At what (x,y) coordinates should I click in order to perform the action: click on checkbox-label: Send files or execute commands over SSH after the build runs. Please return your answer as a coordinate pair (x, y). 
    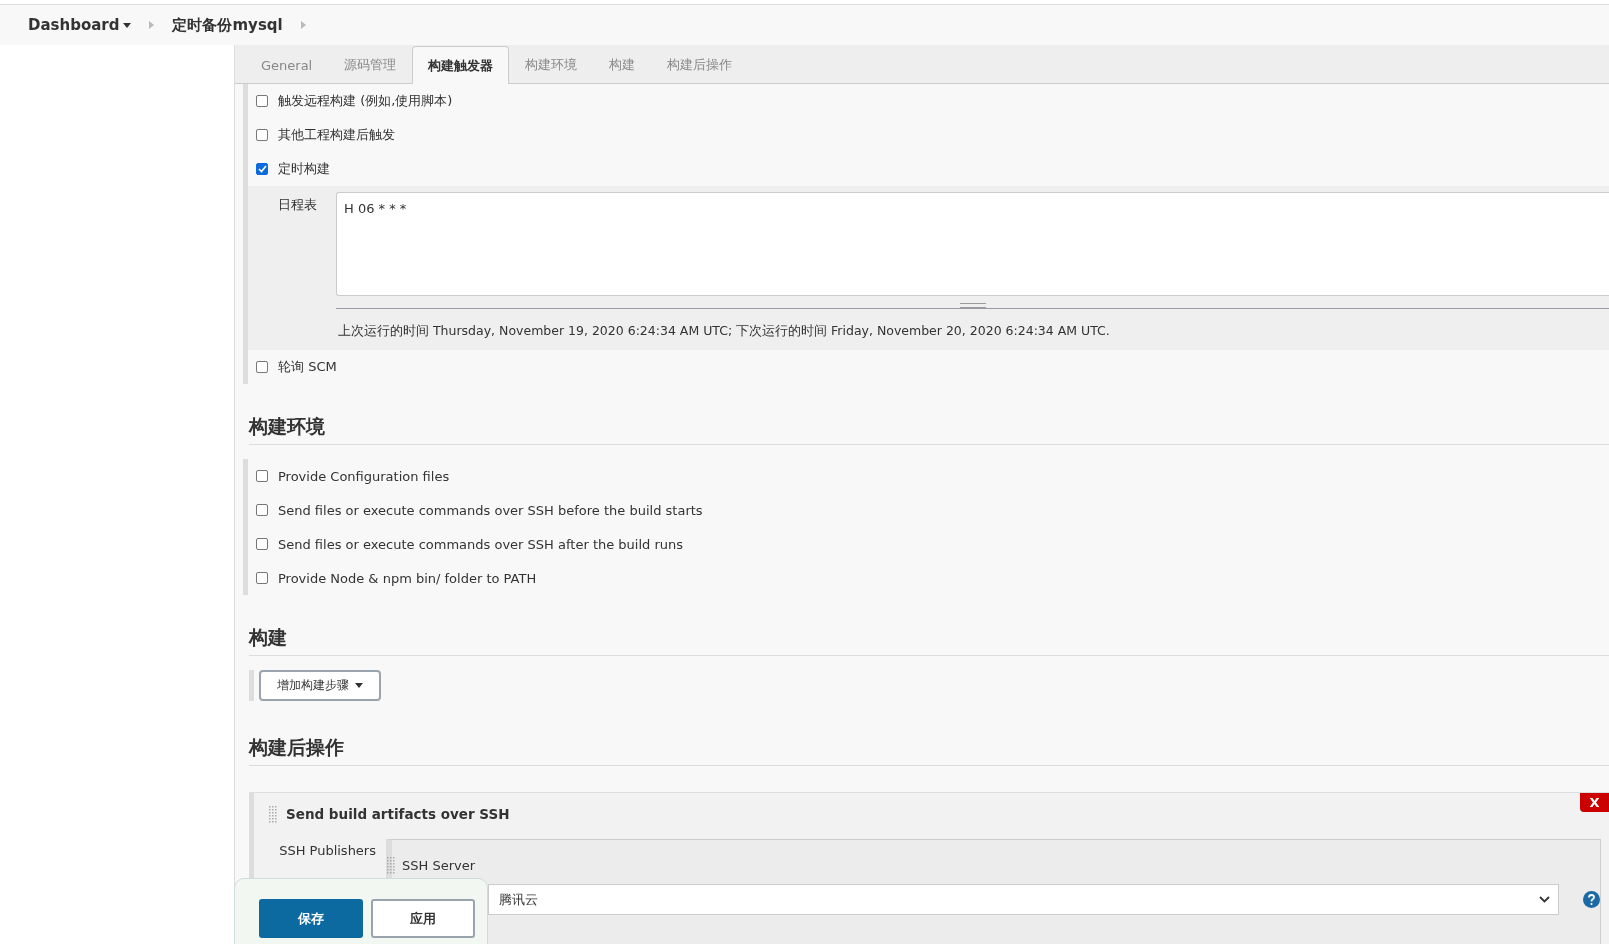
    Looking at the image, I should click on (481, 544).